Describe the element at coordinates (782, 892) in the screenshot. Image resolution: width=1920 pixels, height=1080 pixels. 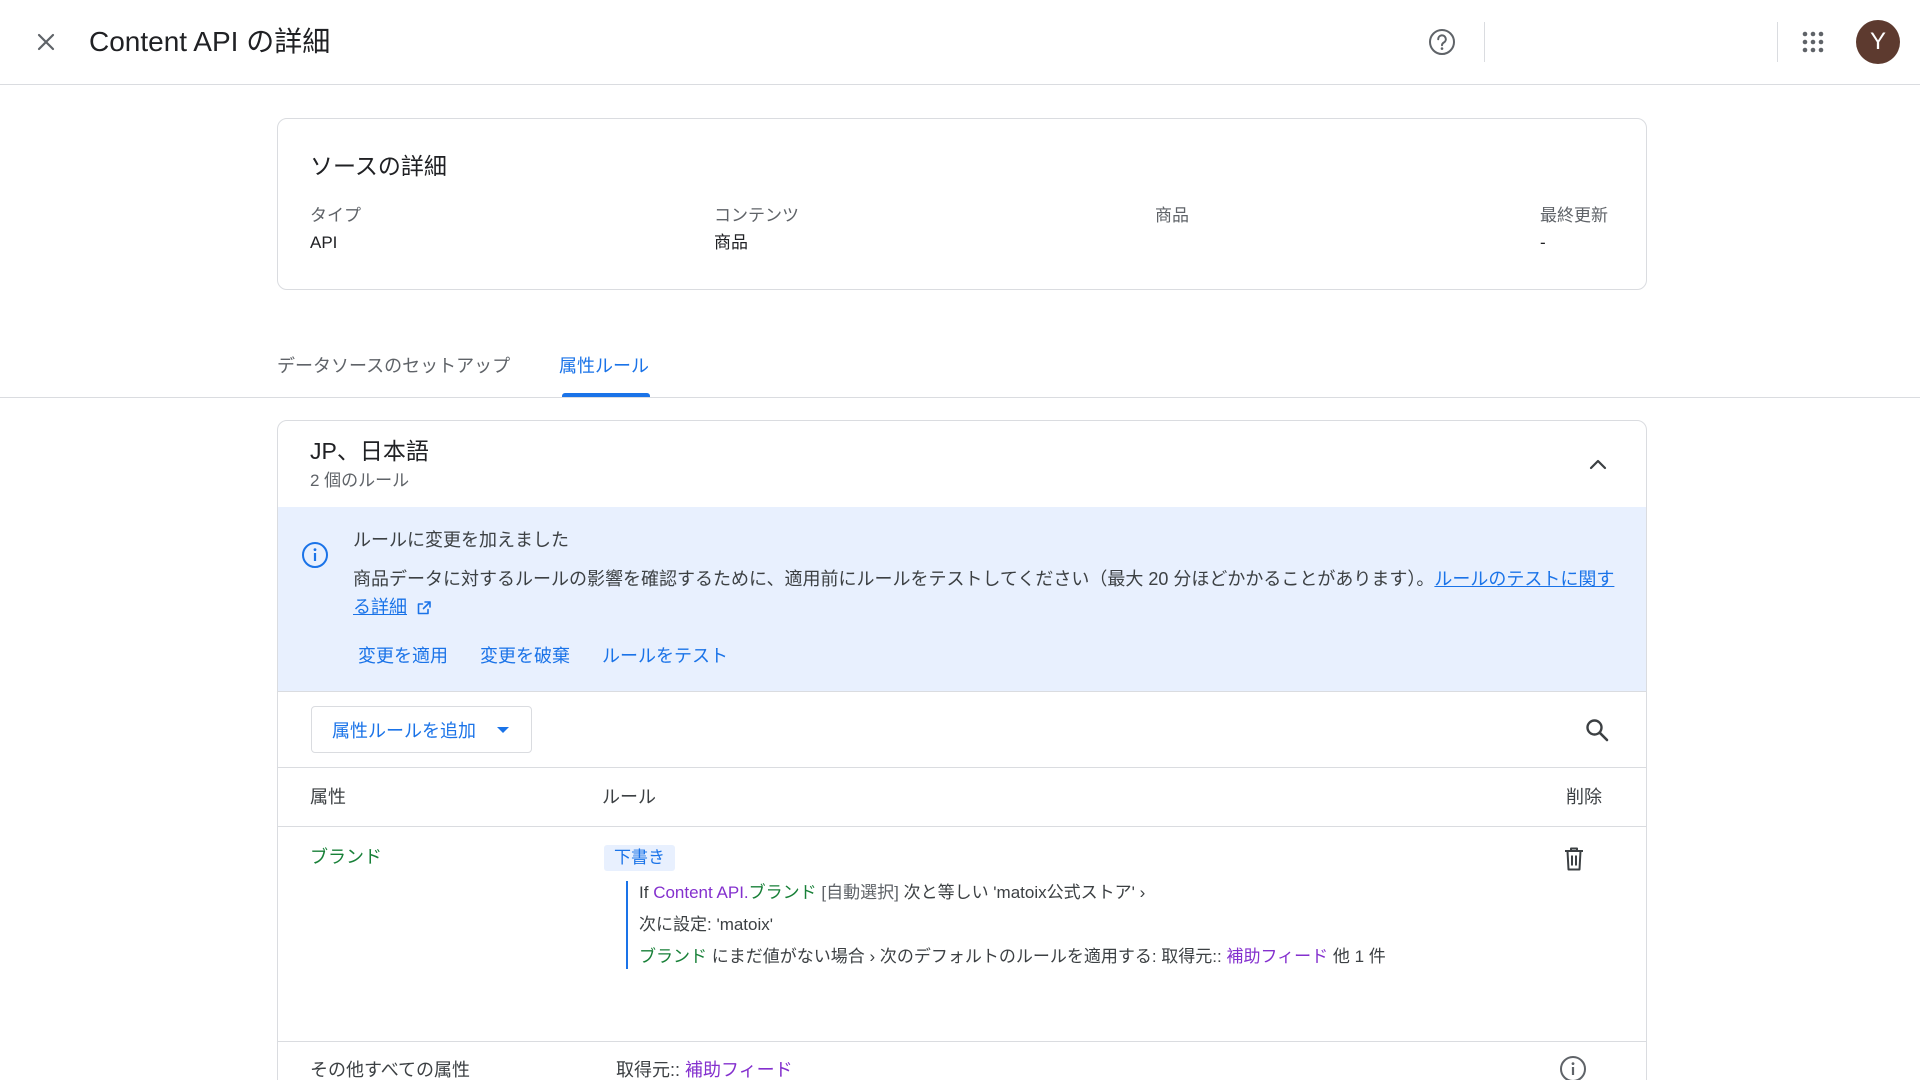
I see `rule-field: ブランド` at that location.